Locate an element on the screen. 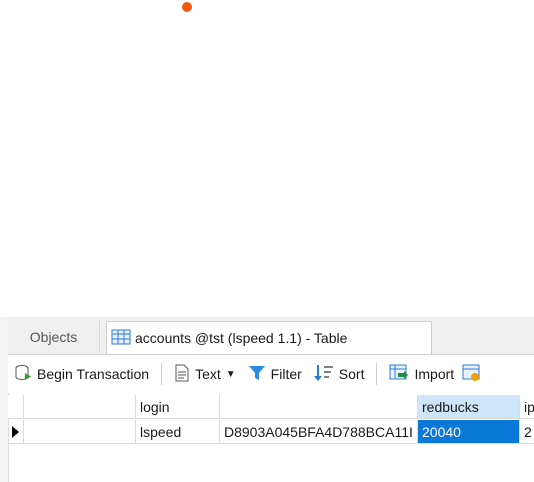  filter-button: Filter is located at coordinates (275, 374).